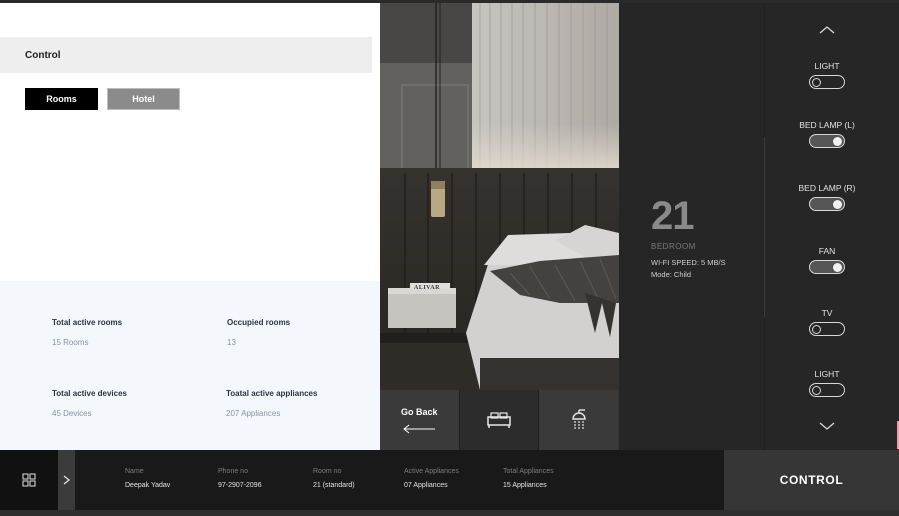 This screenshot has height=516, width=899. I want to click on appliance-item: BED LAMP (L), so click(827, 136).